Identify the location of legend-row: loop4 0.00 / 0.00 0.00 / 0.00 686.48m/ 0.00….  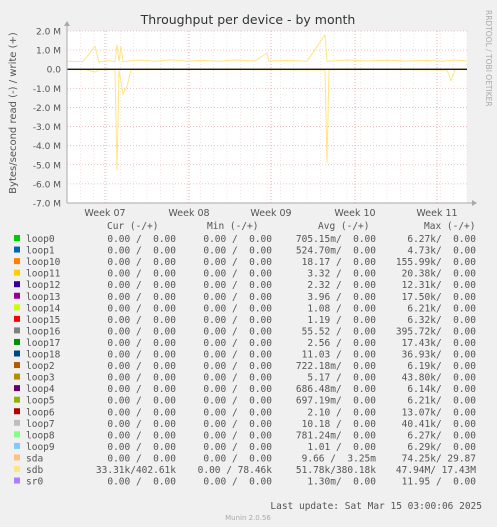
(245, 389).